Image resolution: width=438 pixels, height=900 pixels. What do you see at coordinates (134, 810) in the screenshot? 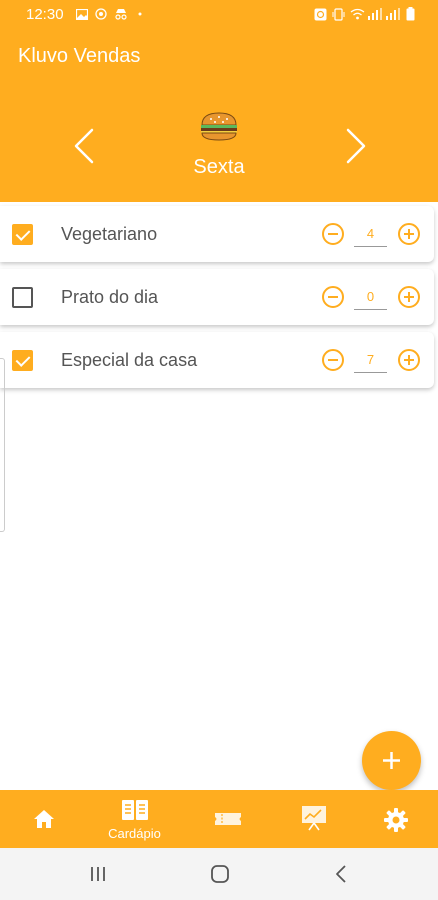
I see `menu-book-icon` at bounding box center [134, 810].